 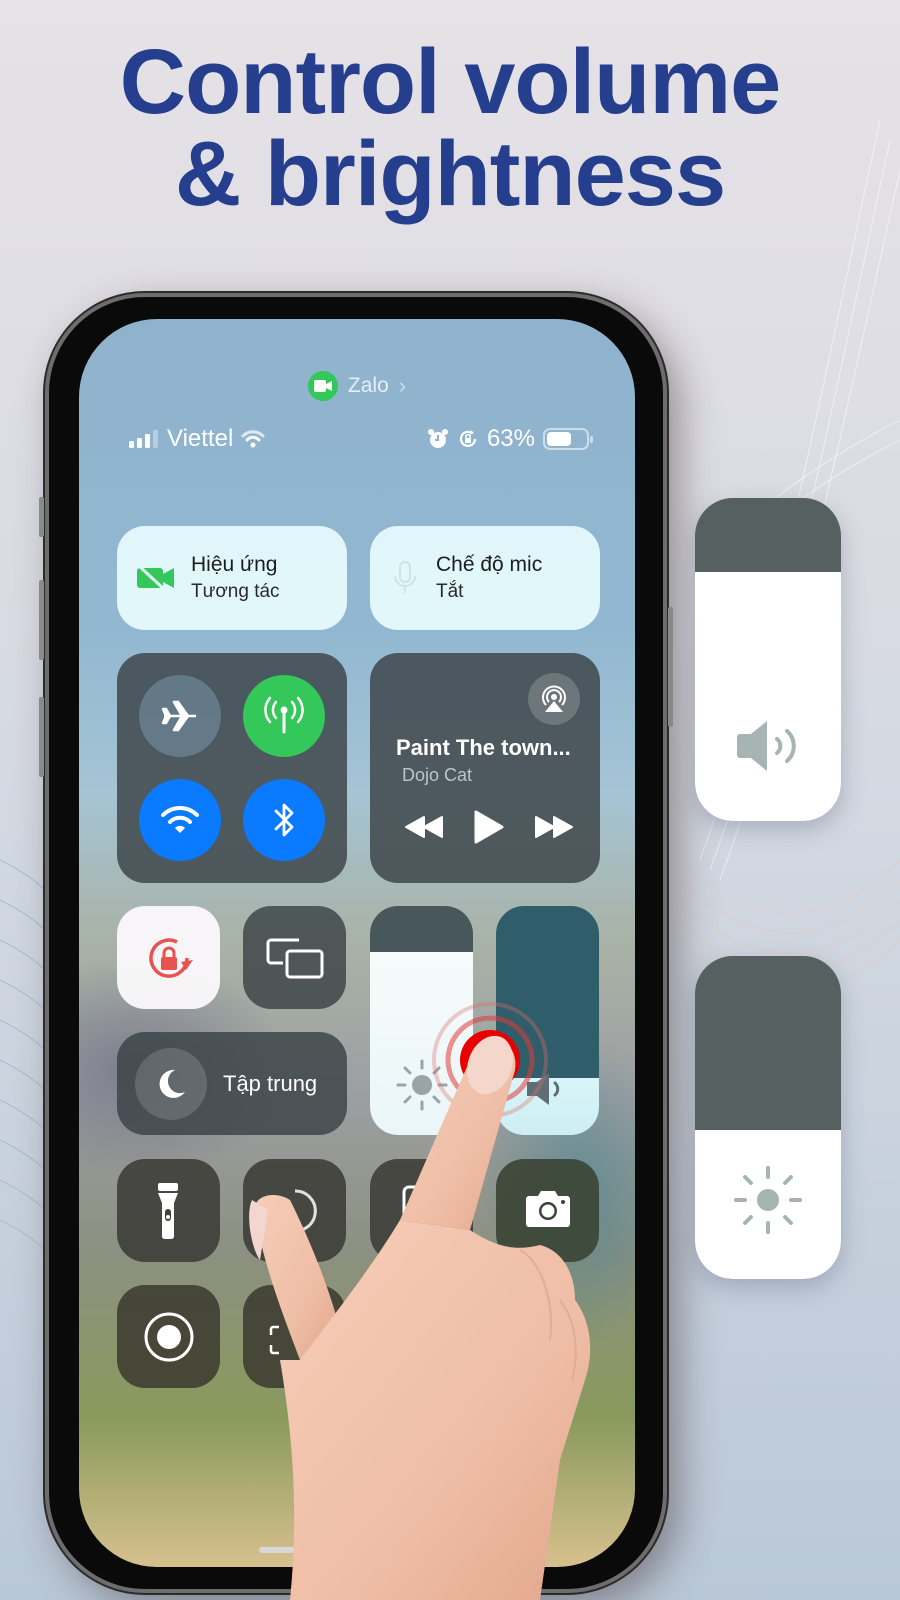 What do you see at coordinates (485, 768) in the screenshot?
I see `now-playing-module: Paint The town... Dojo Cat` at bounding box center [485, 768].